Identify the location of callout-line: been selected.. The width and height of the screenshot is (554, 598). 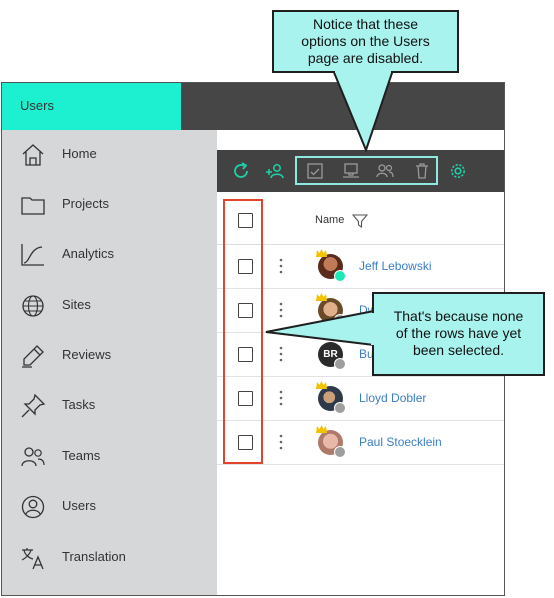
(458, 350).